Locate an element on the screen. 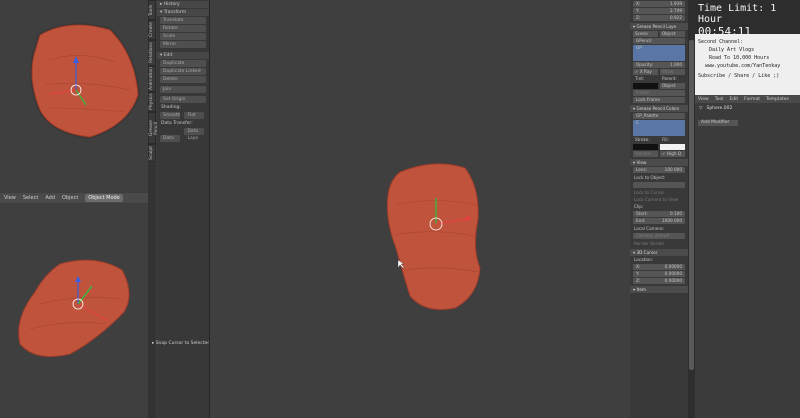  coord-x-field: X: 1.939 is located at coordinates (659, 4).